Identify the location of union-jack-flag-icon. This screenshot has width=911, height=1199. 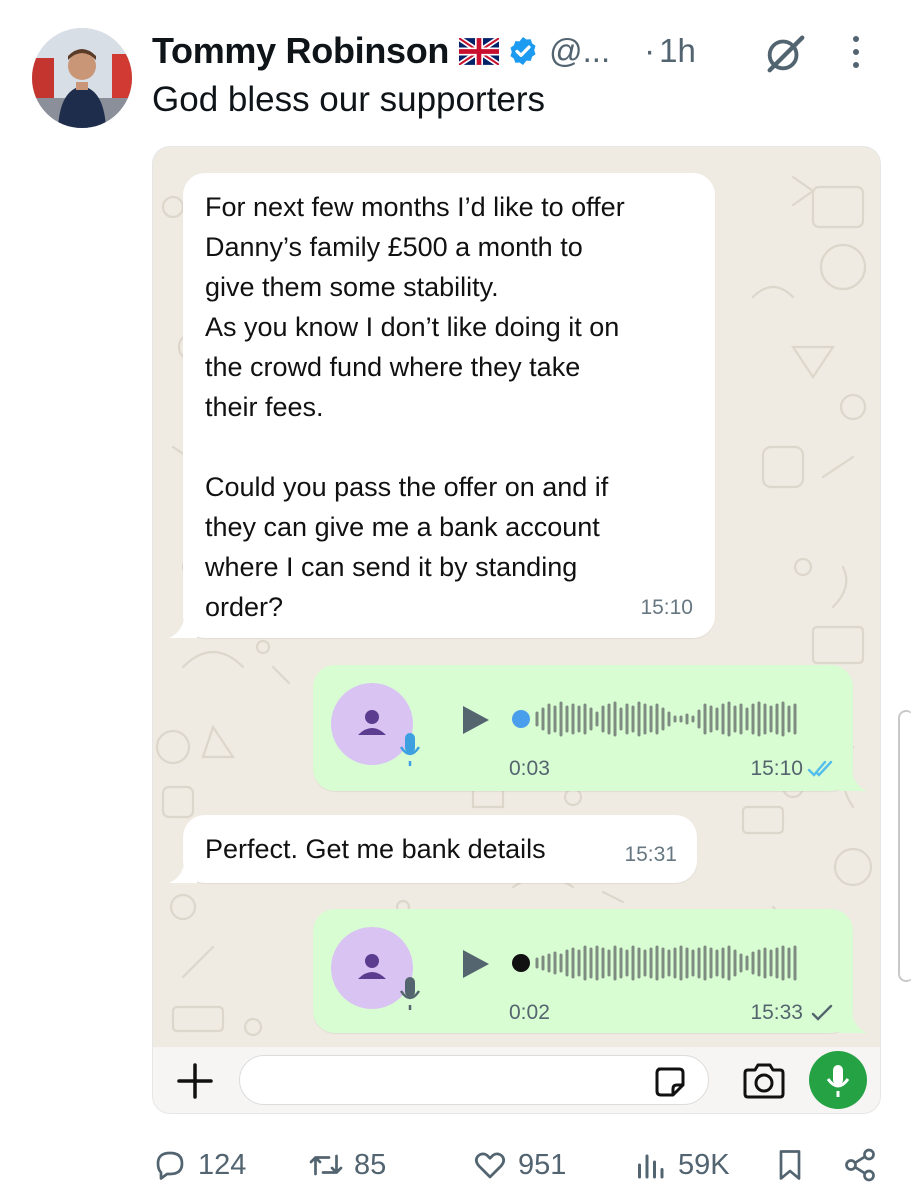
(479, 51).